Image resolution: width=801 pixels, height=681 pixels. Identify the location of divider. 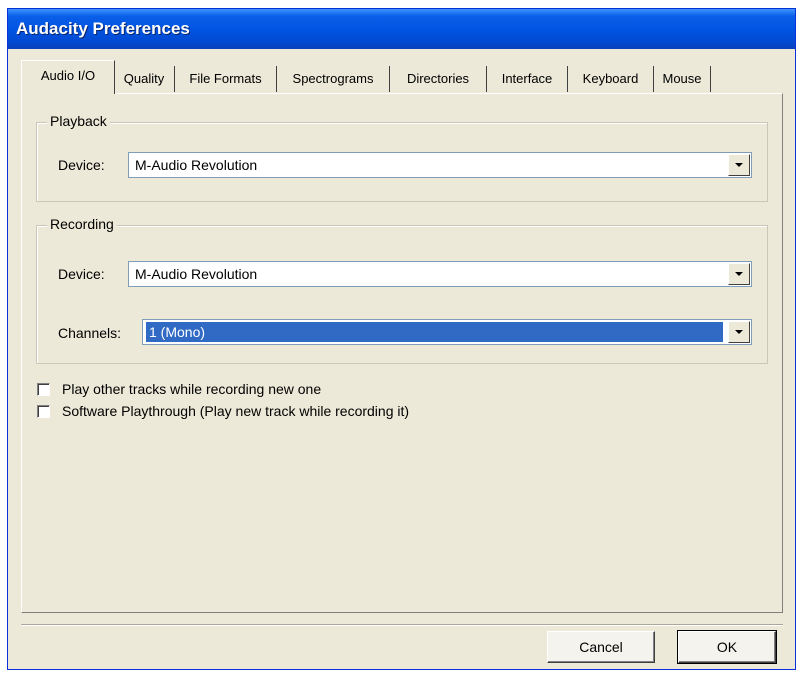
(402, 625).